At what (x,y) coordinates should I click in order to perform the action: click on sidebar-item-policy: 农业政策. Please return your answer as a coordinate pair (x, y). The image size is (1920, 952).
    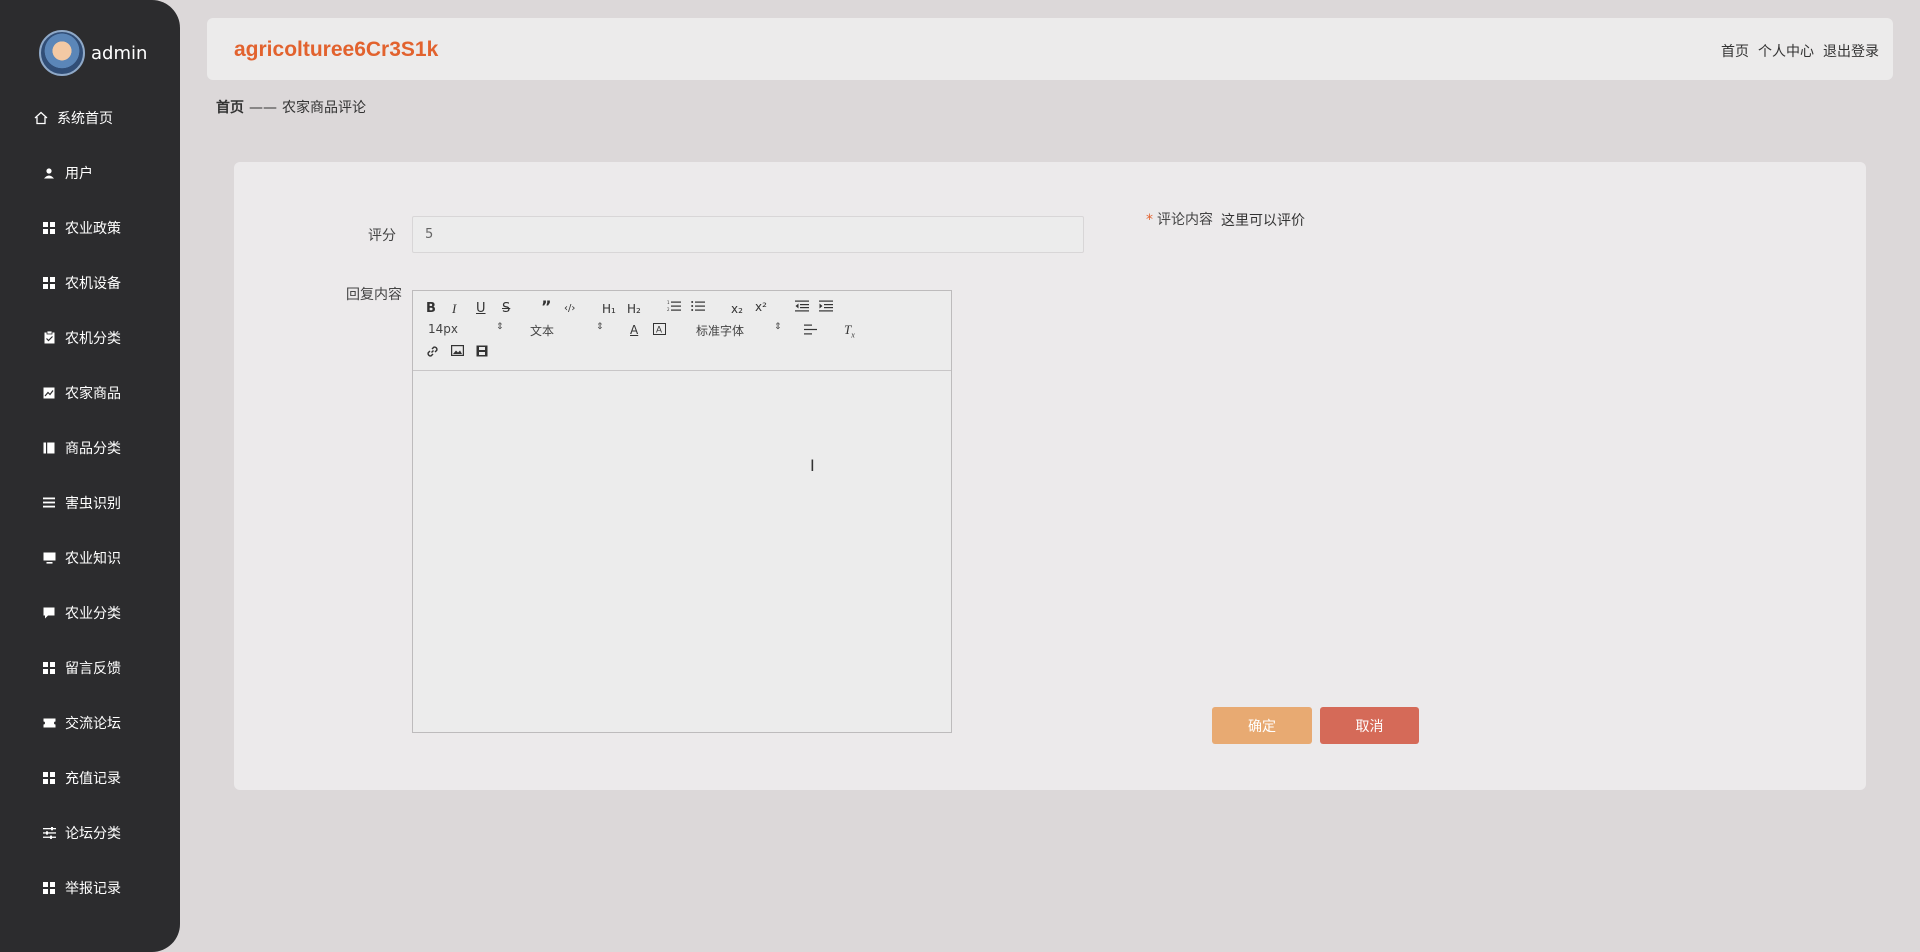
    Looking at the image, I should click on (90, 227).